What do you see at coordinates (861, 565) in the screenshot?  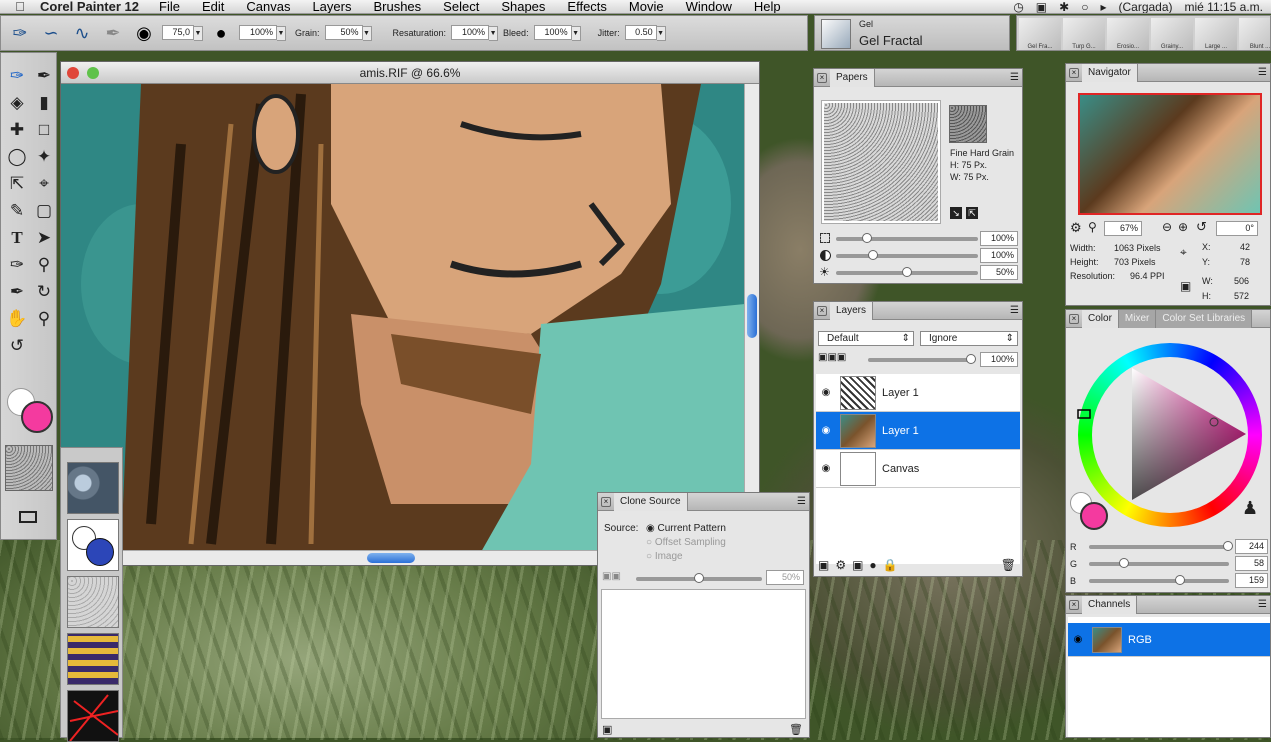 I see `layer-action-icons: ▣⚙▣●🔒` at bounding box center [861, 565].